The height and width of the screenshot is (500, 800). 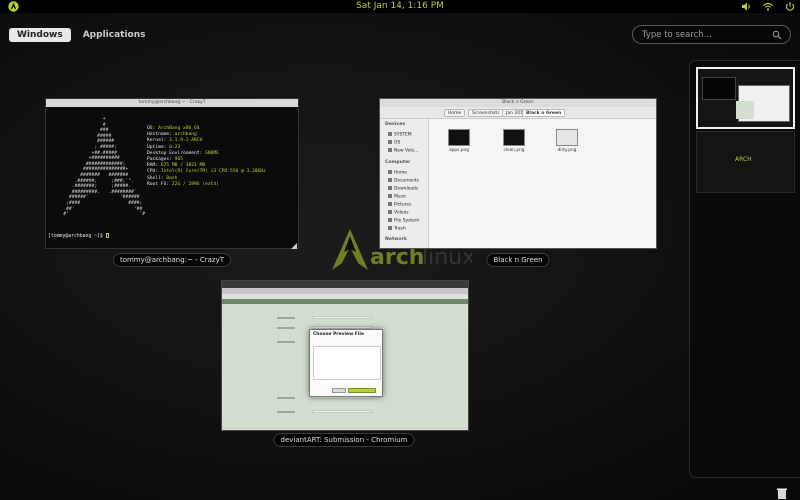 What do you see at coordinates (403, 181) in the screenshot?
I see `sidebar-item-documents: Documents` at bounding box center [403, 181].